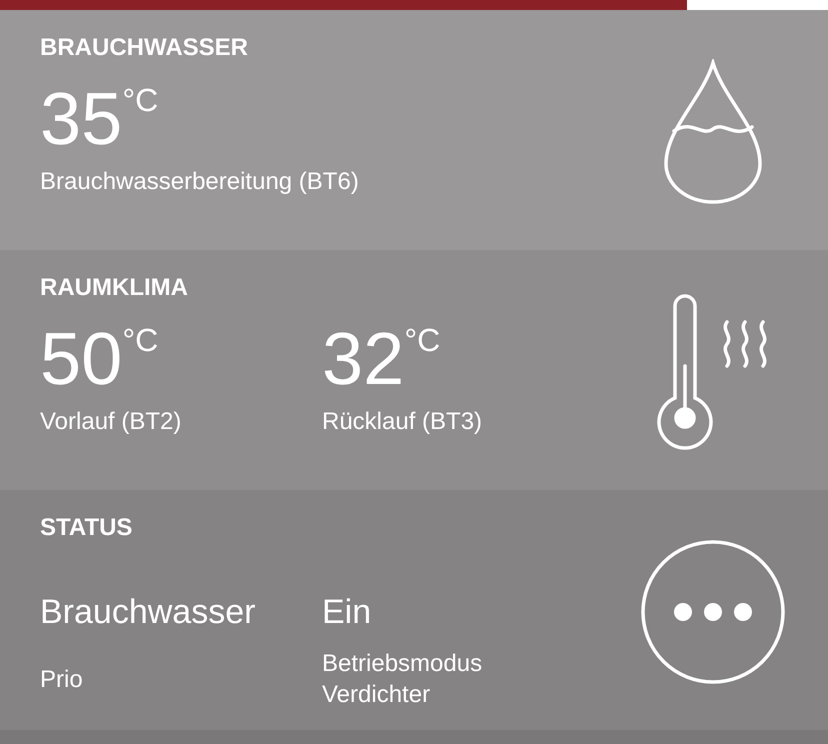 This screenshot has width=828, height=744. What do you see at coordinates (403, 679) in the screenshot?
I see `status-label: Betriebsmodus Verdichter` at bounding box center [403, 679].